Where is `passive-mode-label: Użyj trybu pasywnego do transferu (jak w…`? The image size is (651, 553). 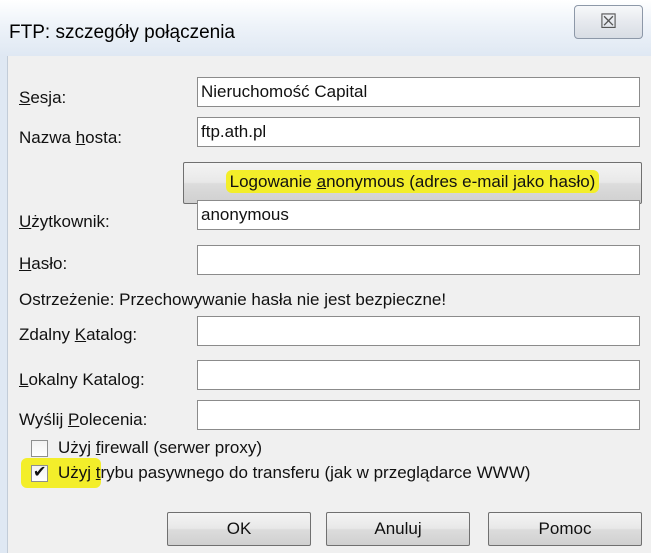
passive-mode-label: Użyj trybu pasywnego do transferu (jak w… is located at coordinates (294, 473).